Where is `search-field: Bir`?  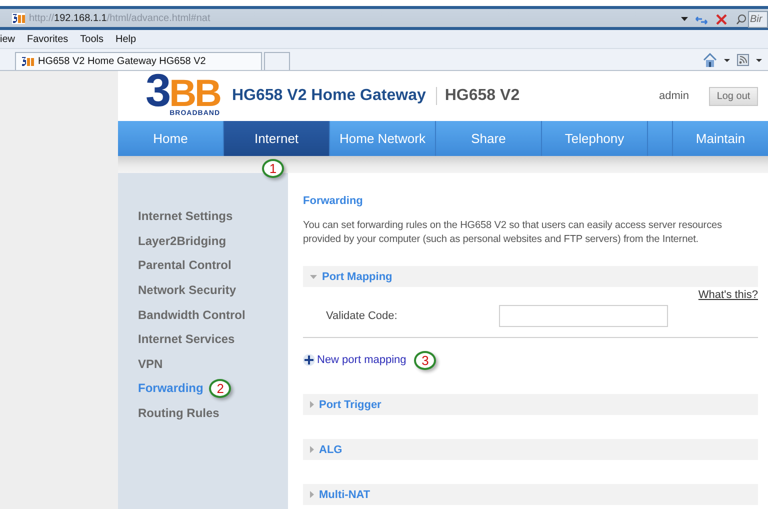
search-field: Bir is located at coordinates (758, 19).